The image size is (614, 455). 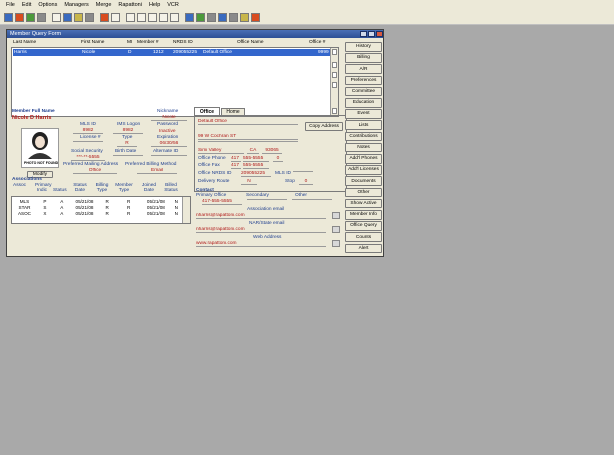 What do you see at coordinates (334, 52) in the screenshot?
I see `scroll-up-icon` at bounding box center [334, 52].